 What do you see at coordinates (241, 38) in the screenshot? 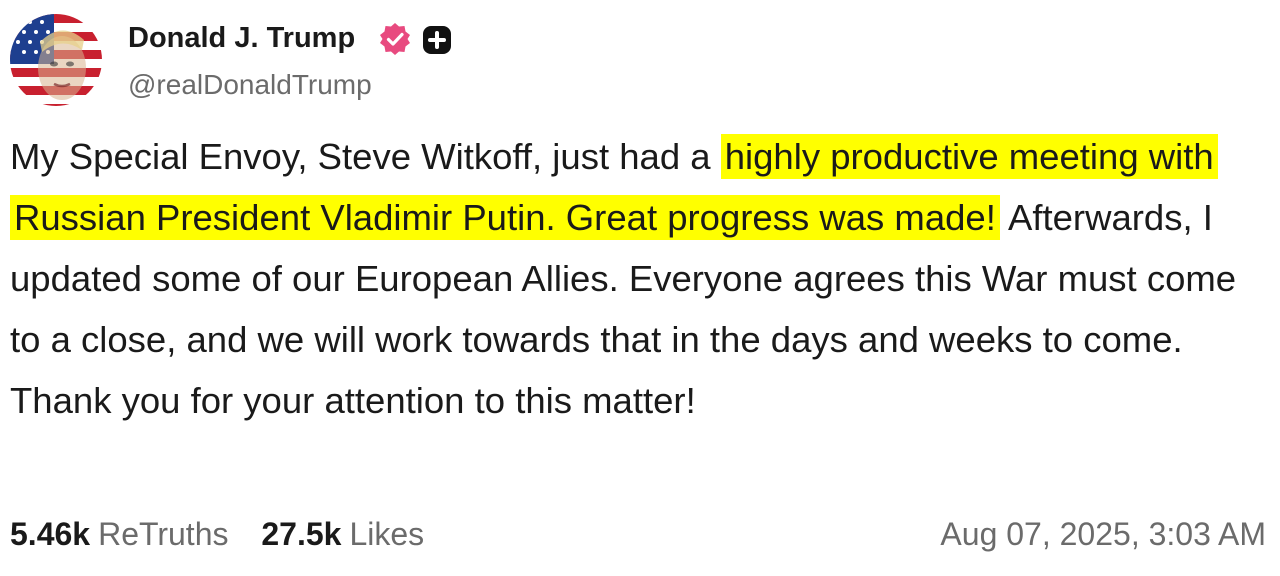
I see `display-name: Donald J. Trump` at bounding box center [241, 38].